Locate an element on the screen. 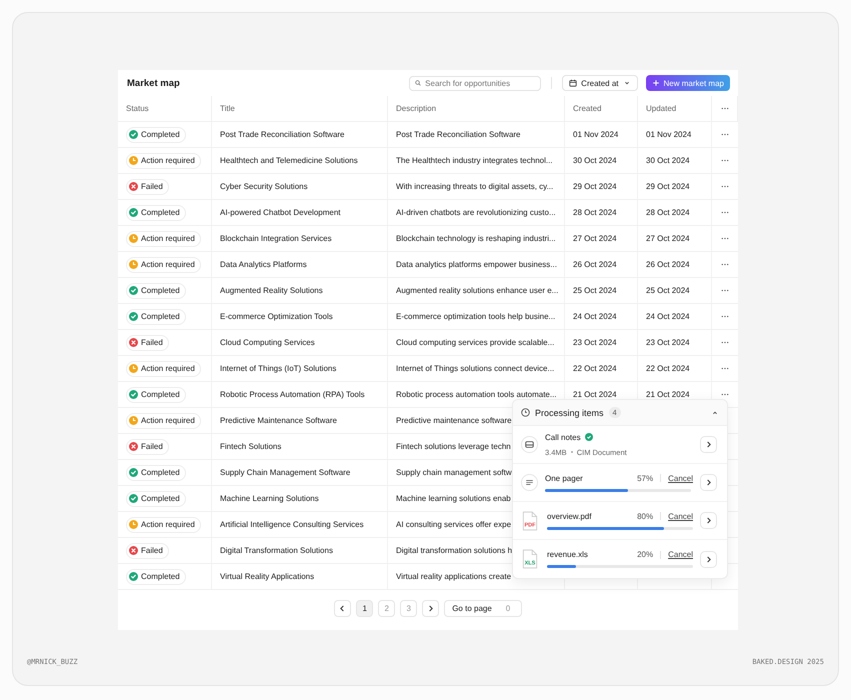 The image size is (851, 700). text-lines-icon is located at coordinates (529, 482).